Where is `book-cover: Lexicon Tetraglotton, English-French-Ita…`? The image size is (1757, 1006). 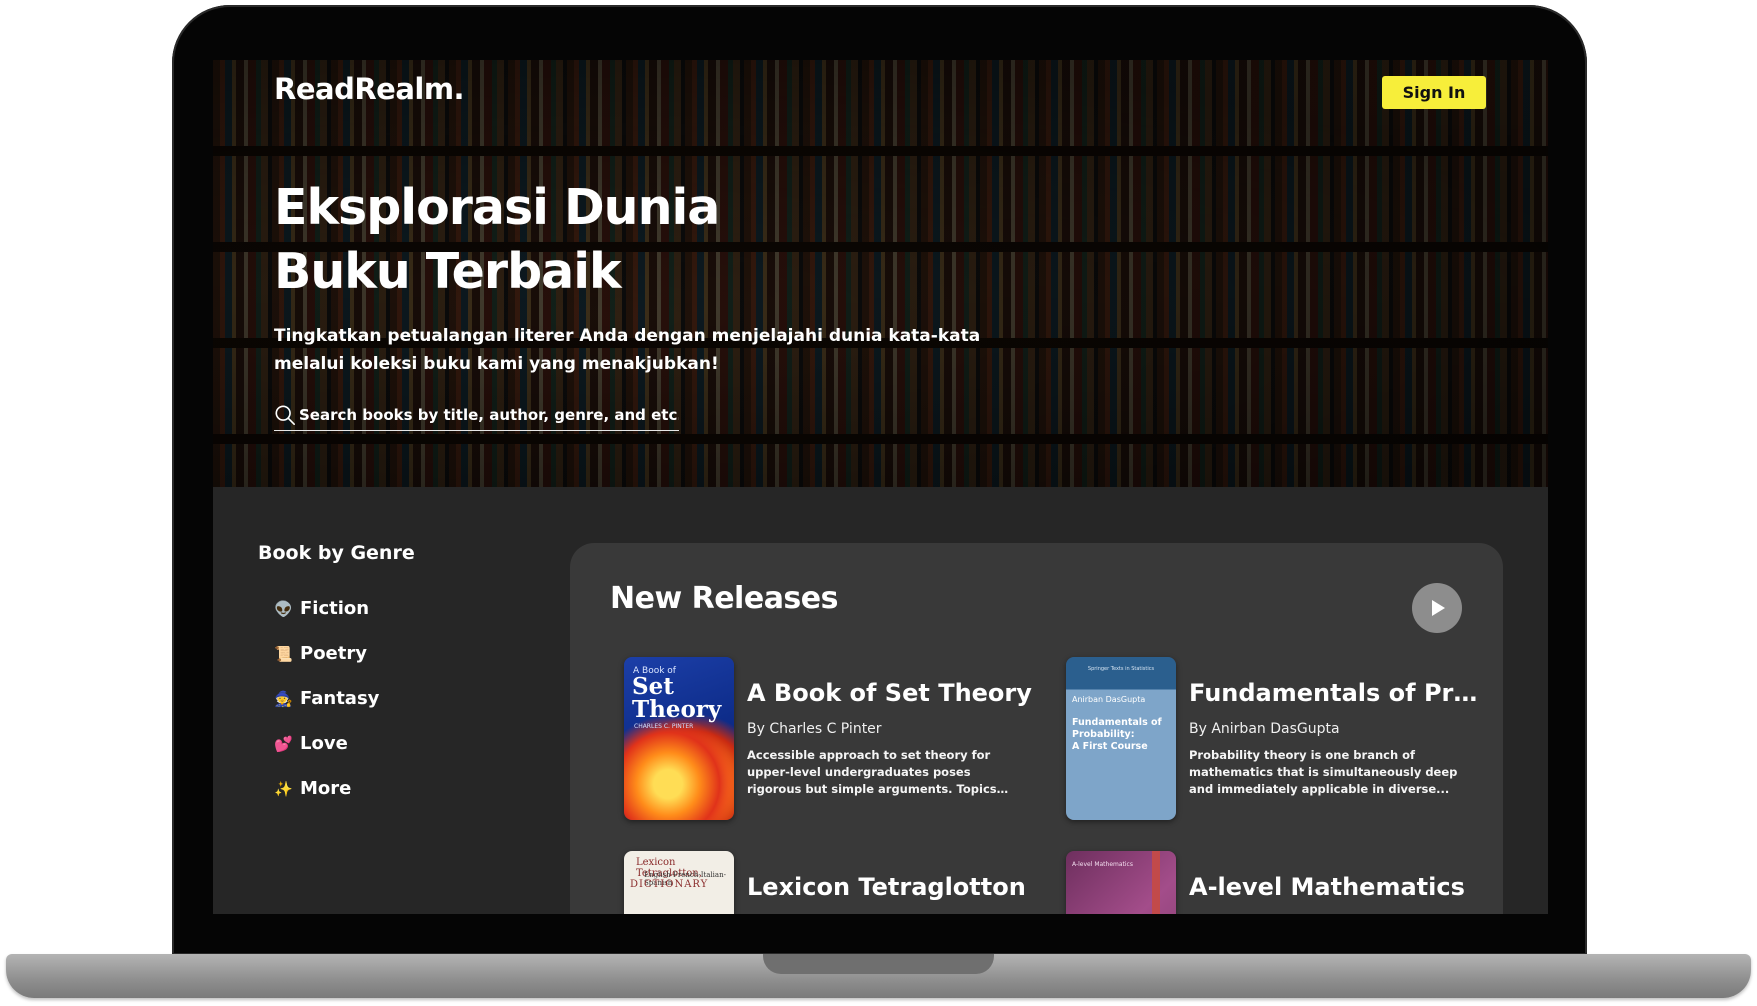 book-cover: Lexicon Tetraglotton, English-French-Ita… is located at coordinates (679, 882).